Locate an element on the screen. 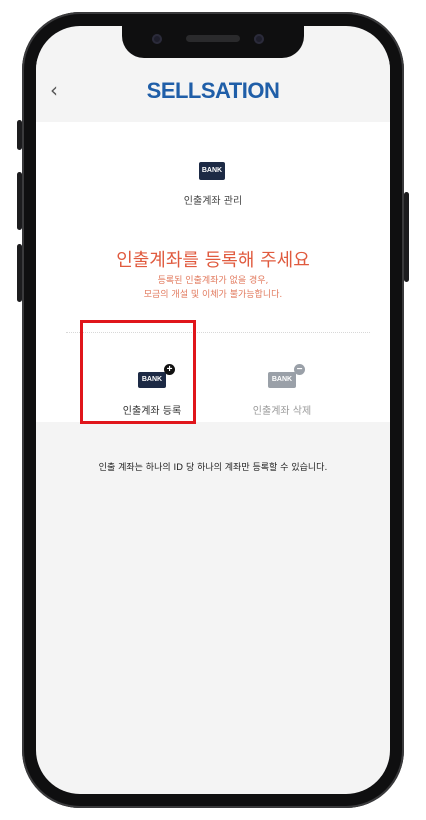 The height and width of the screenshot is (820, 426). highlight-box is located at coordinates (138, 372).